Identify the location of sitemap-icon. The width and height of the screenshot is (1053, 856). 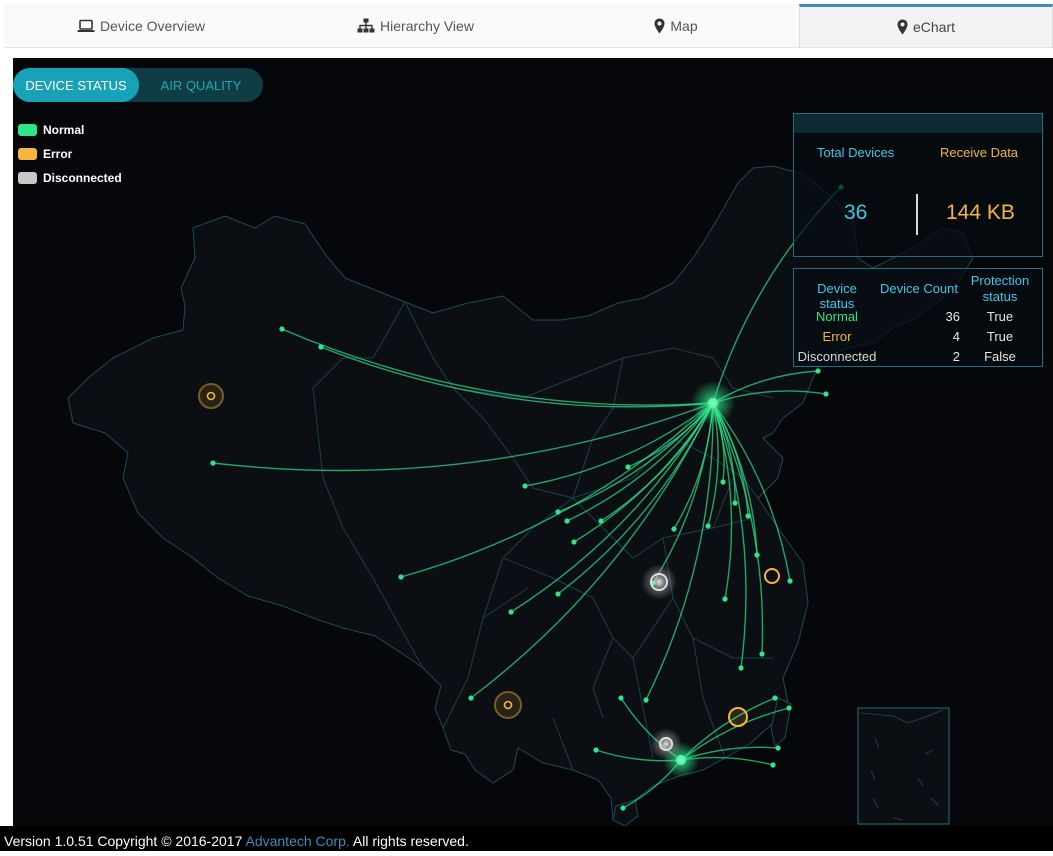
(366, 25).